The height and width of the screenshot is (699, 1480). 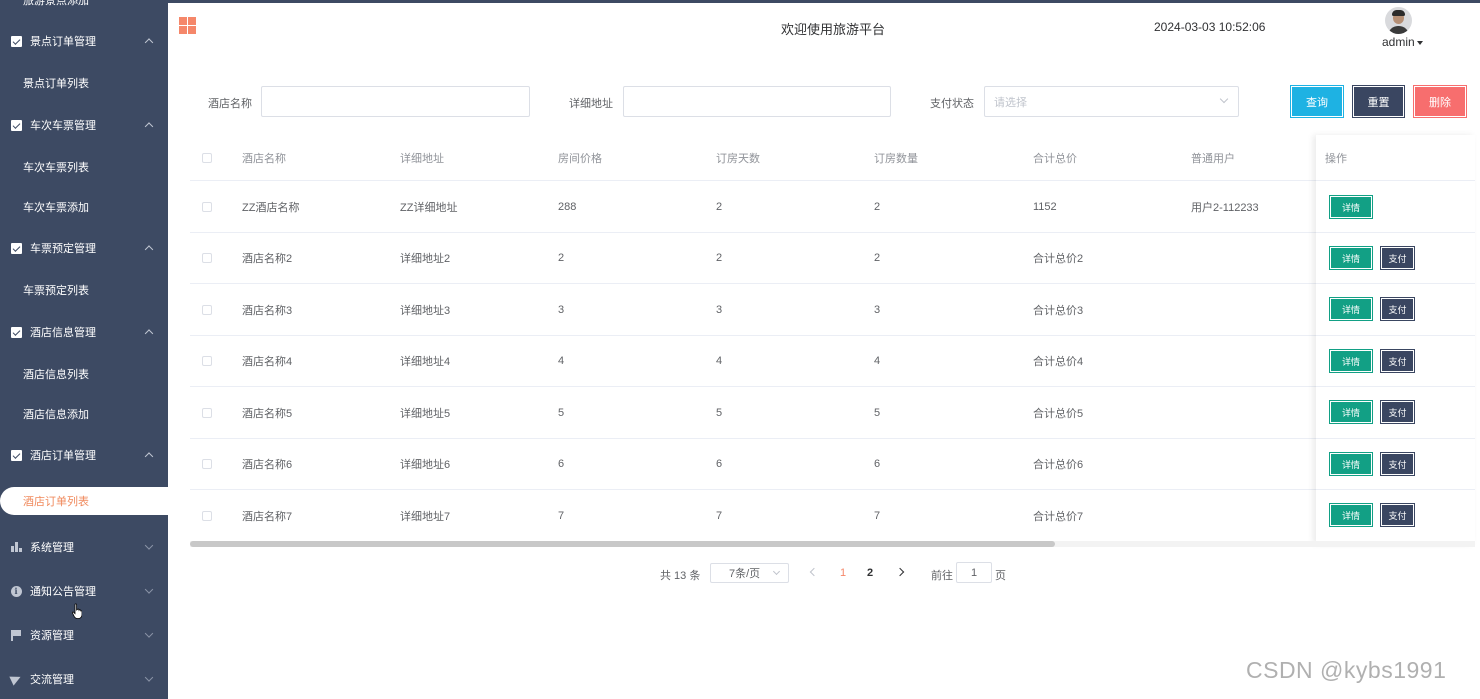 What do you see at coordinates (719, 516) in the screenshot?
I see `cell-days: 7` at bounding box center [719, 516].